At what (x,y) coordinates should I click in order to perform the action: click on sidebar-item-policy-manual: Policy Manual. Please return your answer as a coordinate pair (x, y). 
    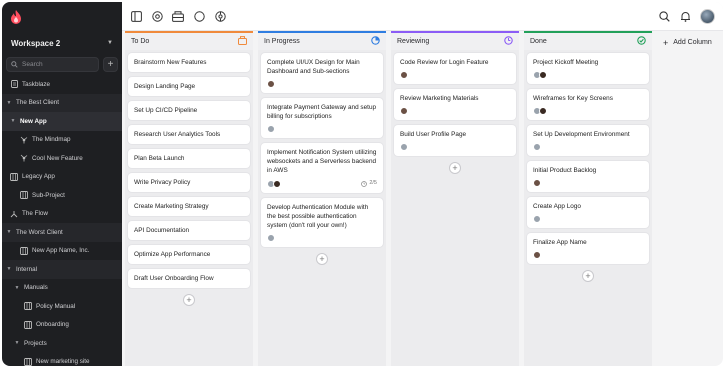
    Looking at the image, I should click on (62, 306).